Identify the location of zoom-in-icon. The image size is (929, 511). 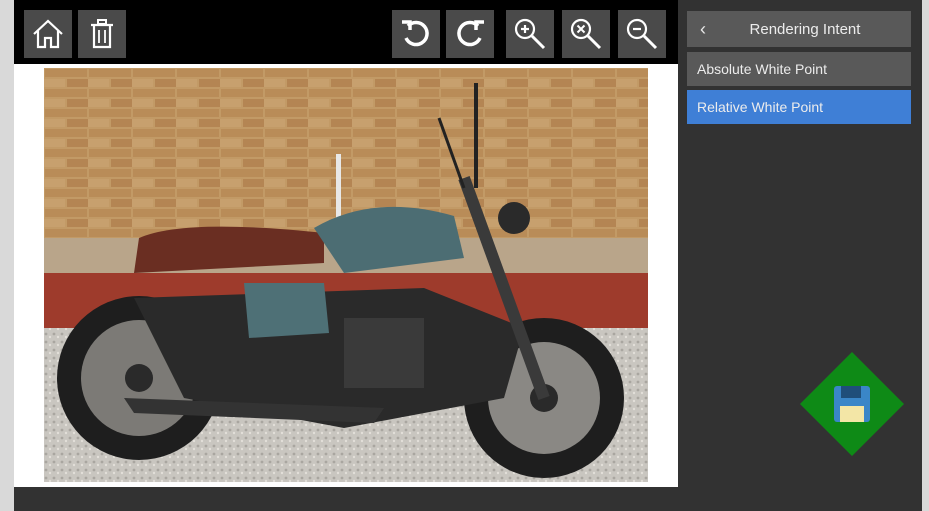
(530, 34).